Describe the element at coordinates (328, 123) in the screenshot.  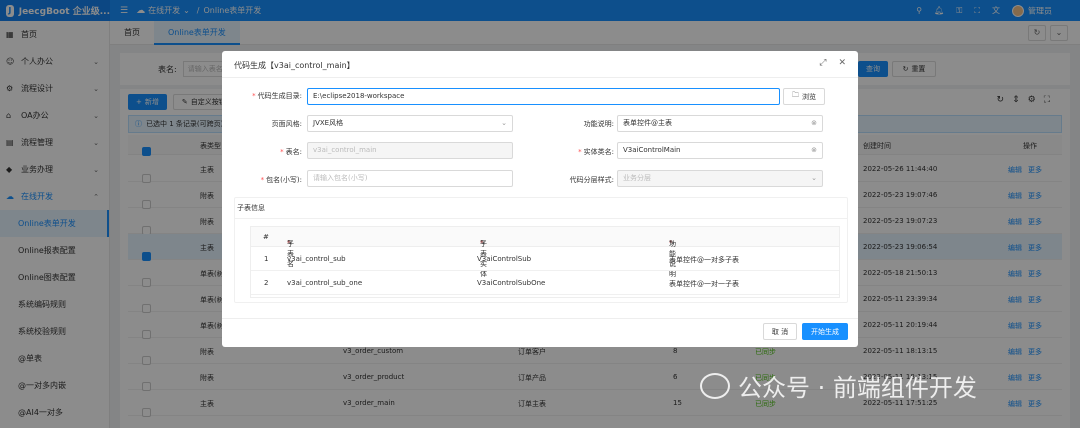
I see `page-style-value: JVXE风格` at that location.